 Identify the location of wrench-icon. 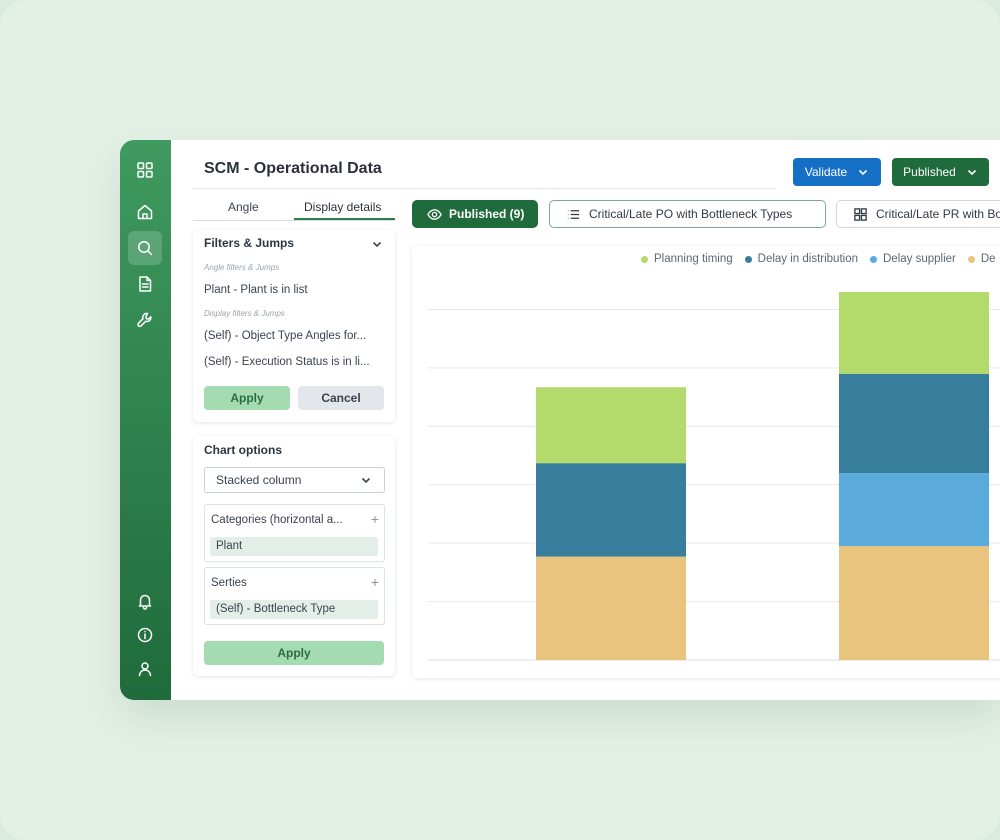
(145, 320).